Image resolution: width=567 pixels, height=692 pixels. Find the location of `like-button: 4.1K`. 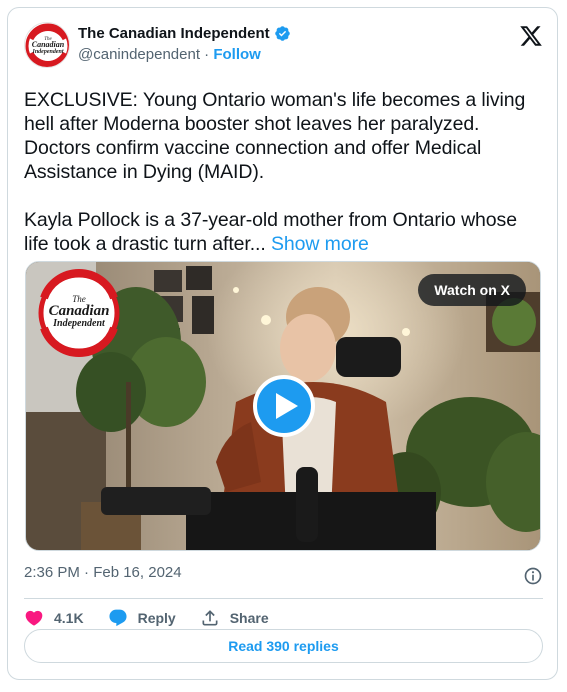

like-button: 4.1K is located at coordinates (54, 618).